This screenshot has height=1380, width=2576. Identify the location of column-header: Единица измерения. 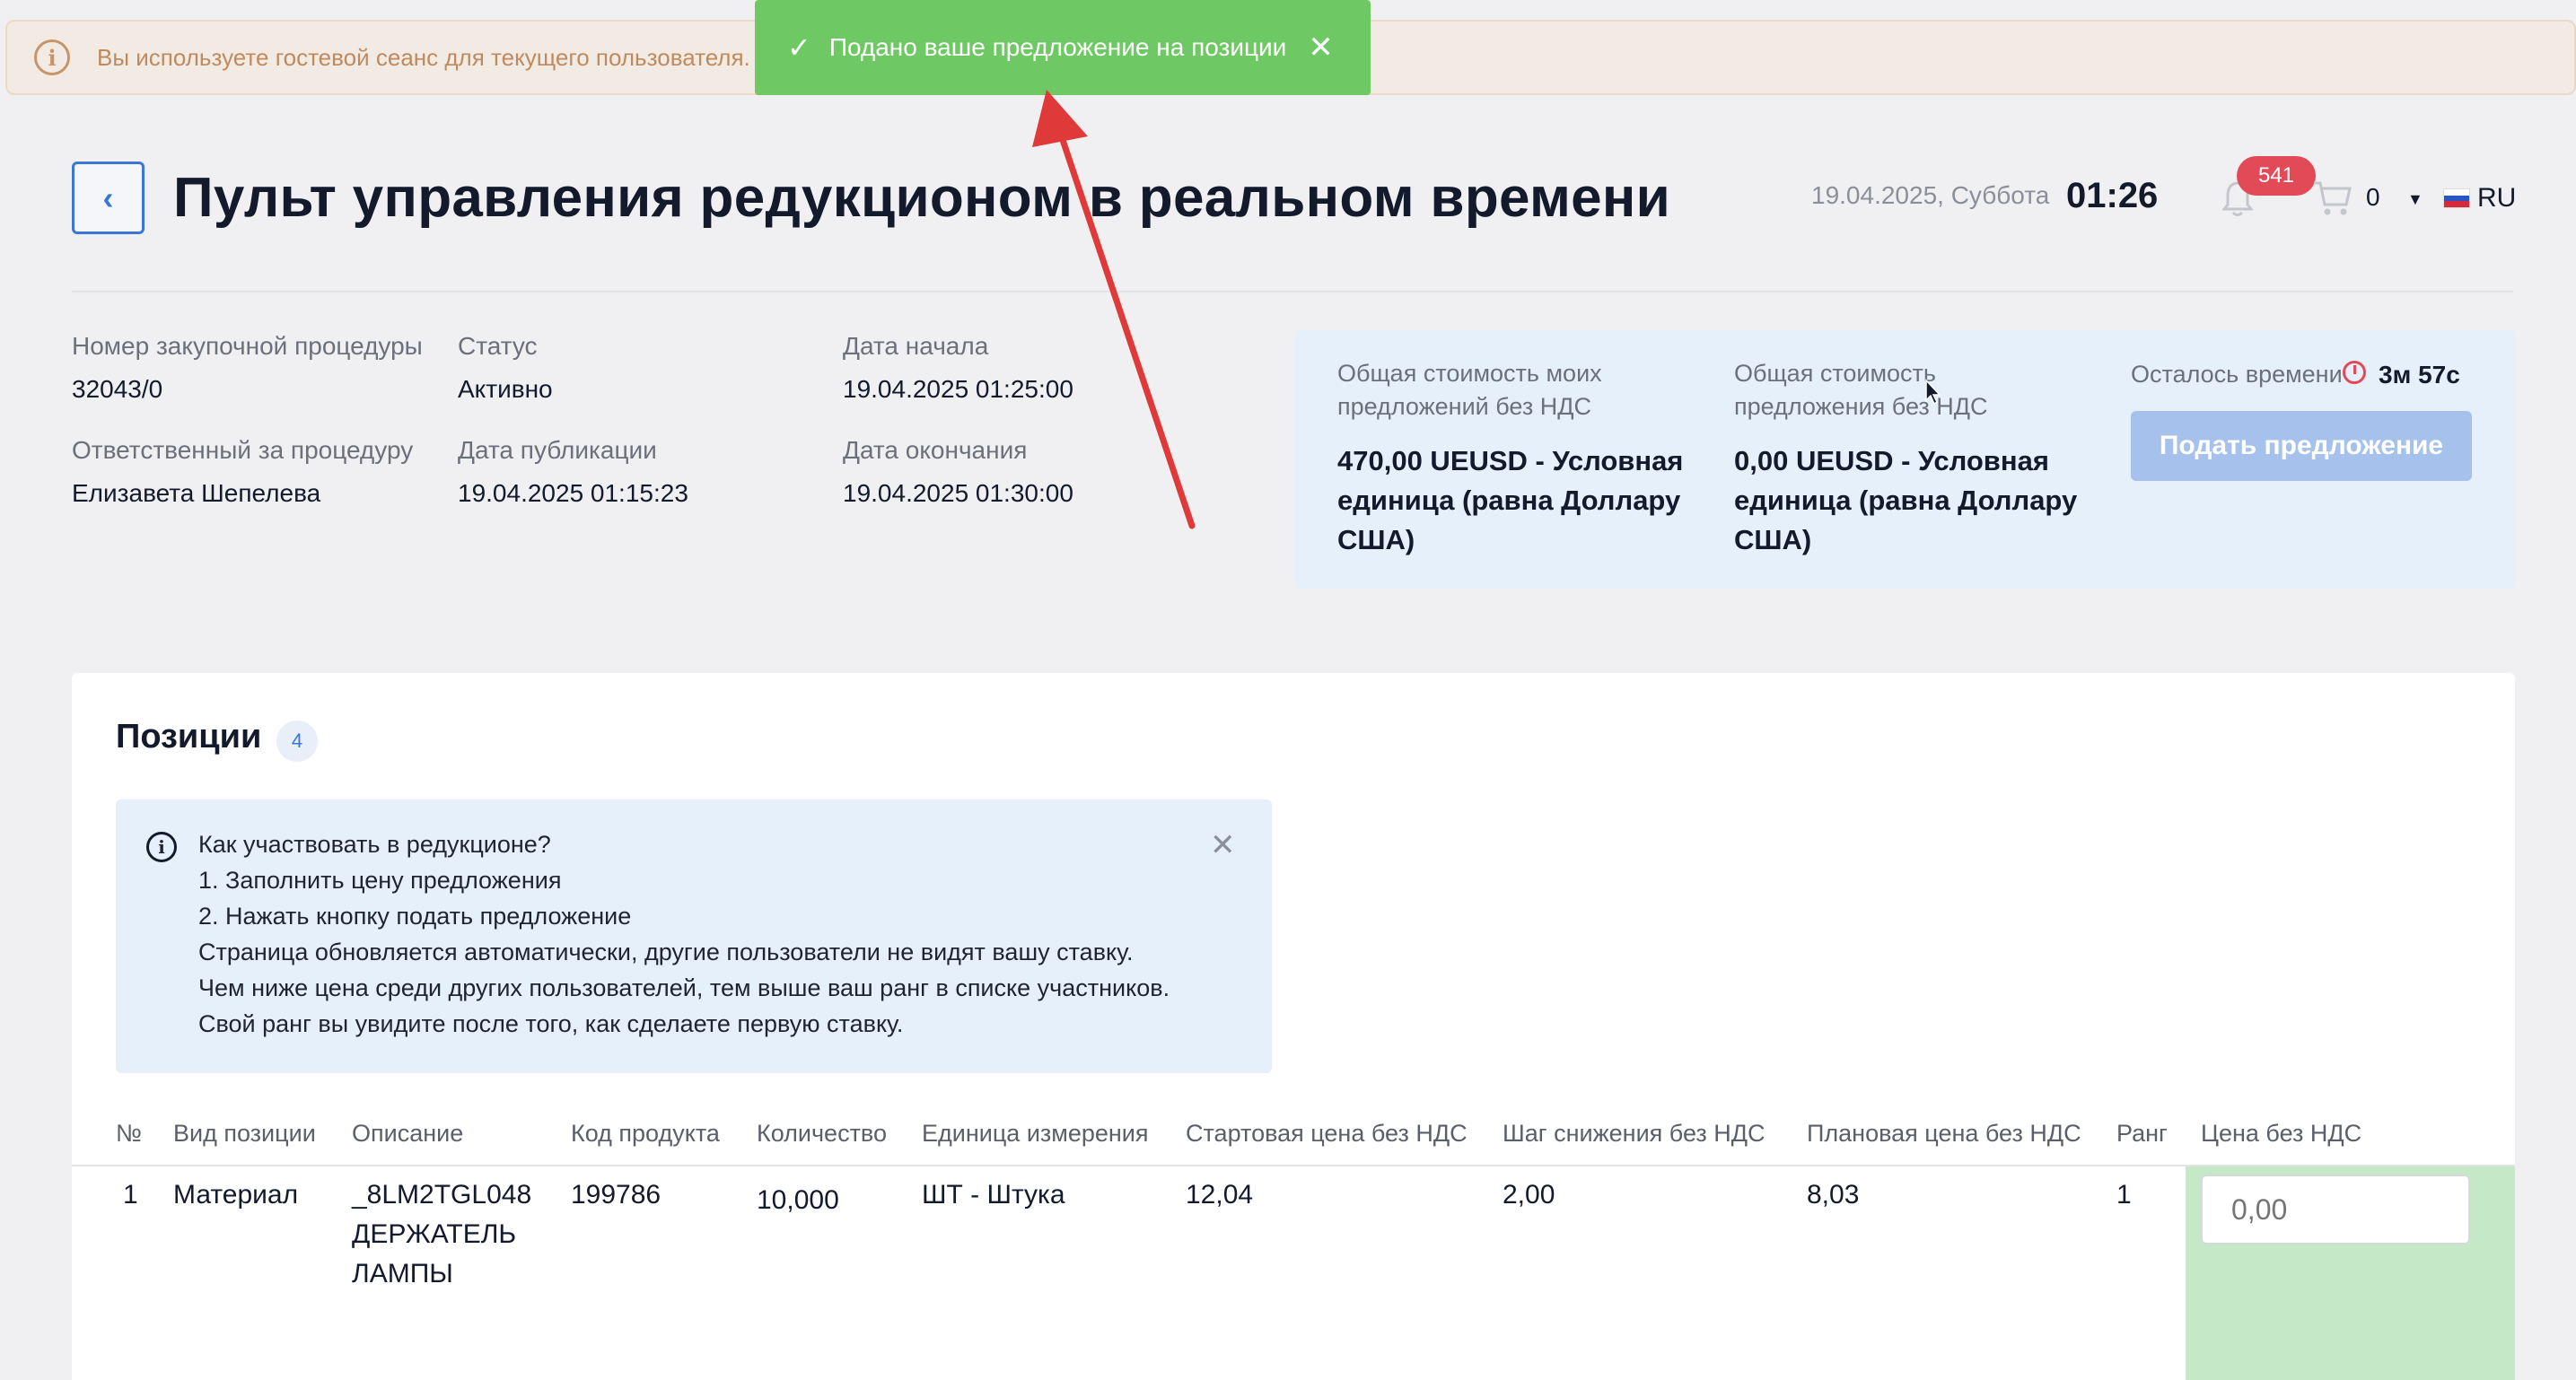
(1035, 1133).